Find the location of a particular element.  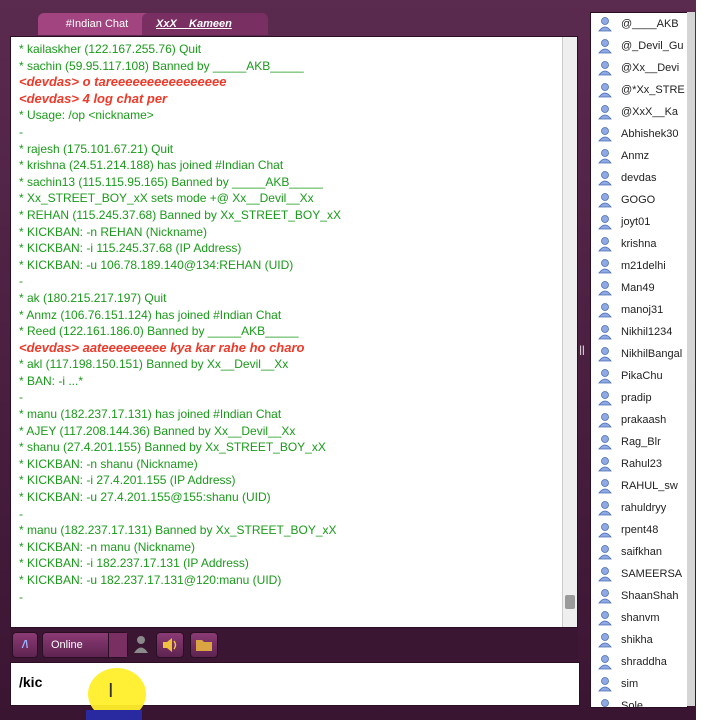

user-list-item: Sole is located at coordinates (639, 701).